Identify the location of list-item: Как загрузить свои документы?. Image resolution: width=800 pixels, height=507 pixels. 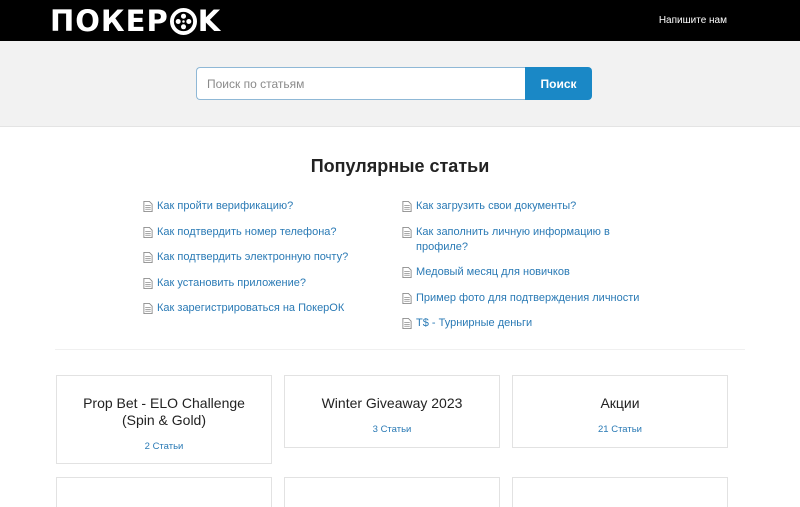
(522, 206).